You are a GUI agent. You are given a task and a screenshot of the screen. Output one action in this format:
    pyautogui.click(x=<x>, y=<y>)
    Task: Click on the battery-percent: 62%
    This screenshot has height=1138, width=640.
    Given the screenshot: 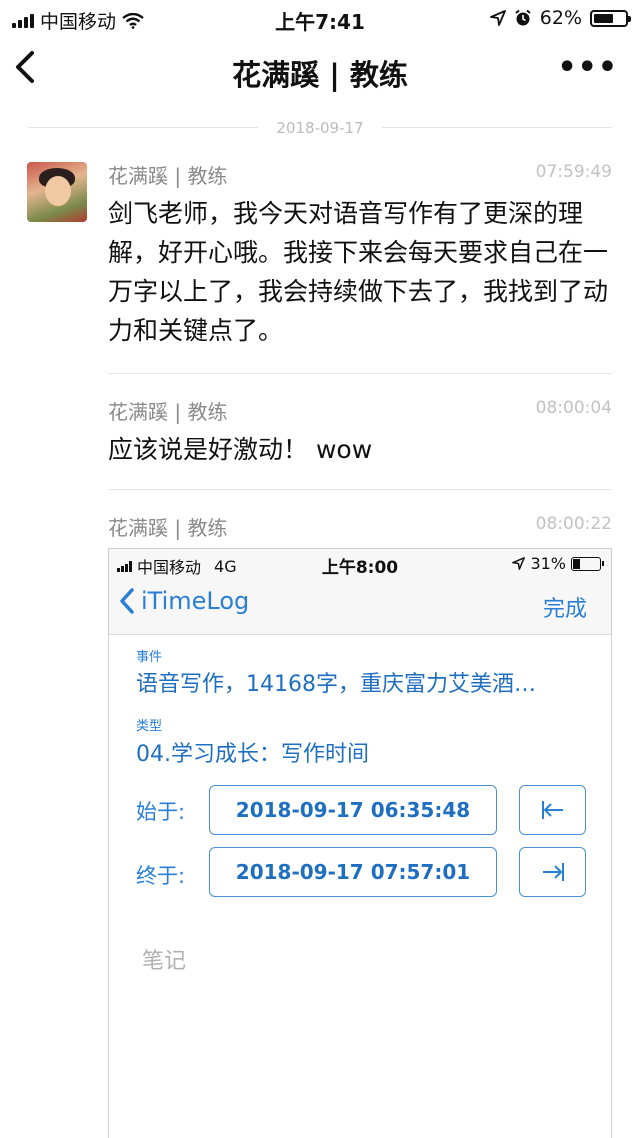 What is the action you would take?
    pyautogui.click(x=560, y=18)
    